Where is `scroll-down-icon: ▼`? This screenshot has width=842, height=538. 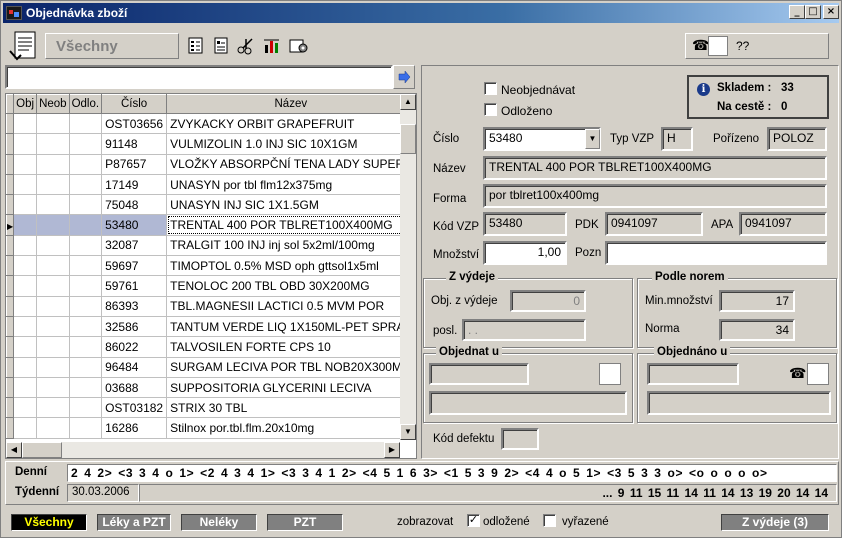 scroll-down-icon: ▼ is located at coordinates (408, 432).